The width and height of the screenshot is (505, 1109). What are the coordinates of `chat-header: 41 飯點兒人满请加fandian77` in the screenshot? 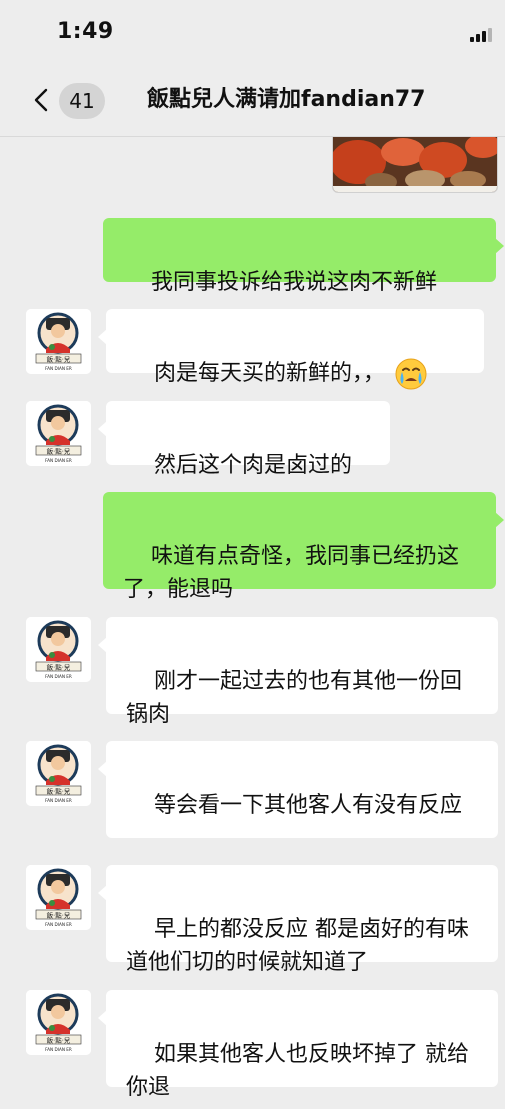 It's located at (252, 99).